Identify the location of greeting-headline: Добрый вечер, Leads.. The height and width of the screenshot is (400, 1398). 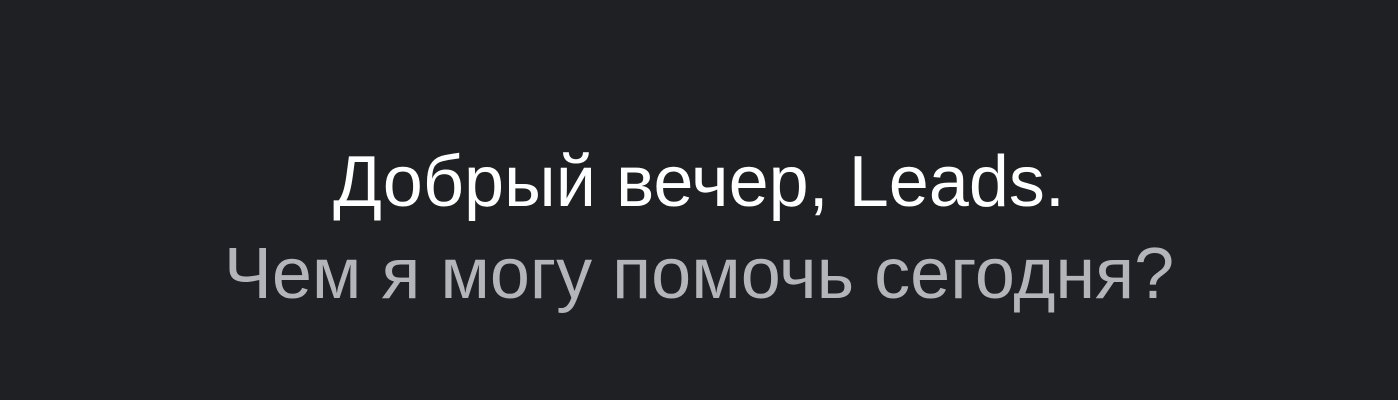
(699, 182).